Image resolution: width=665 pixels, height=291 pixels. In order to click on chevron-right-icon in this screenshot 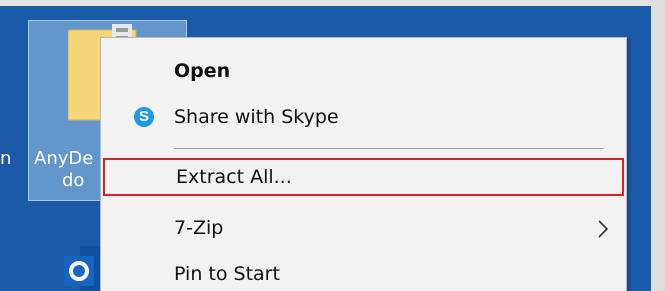, I will do `click(603, 229)`.